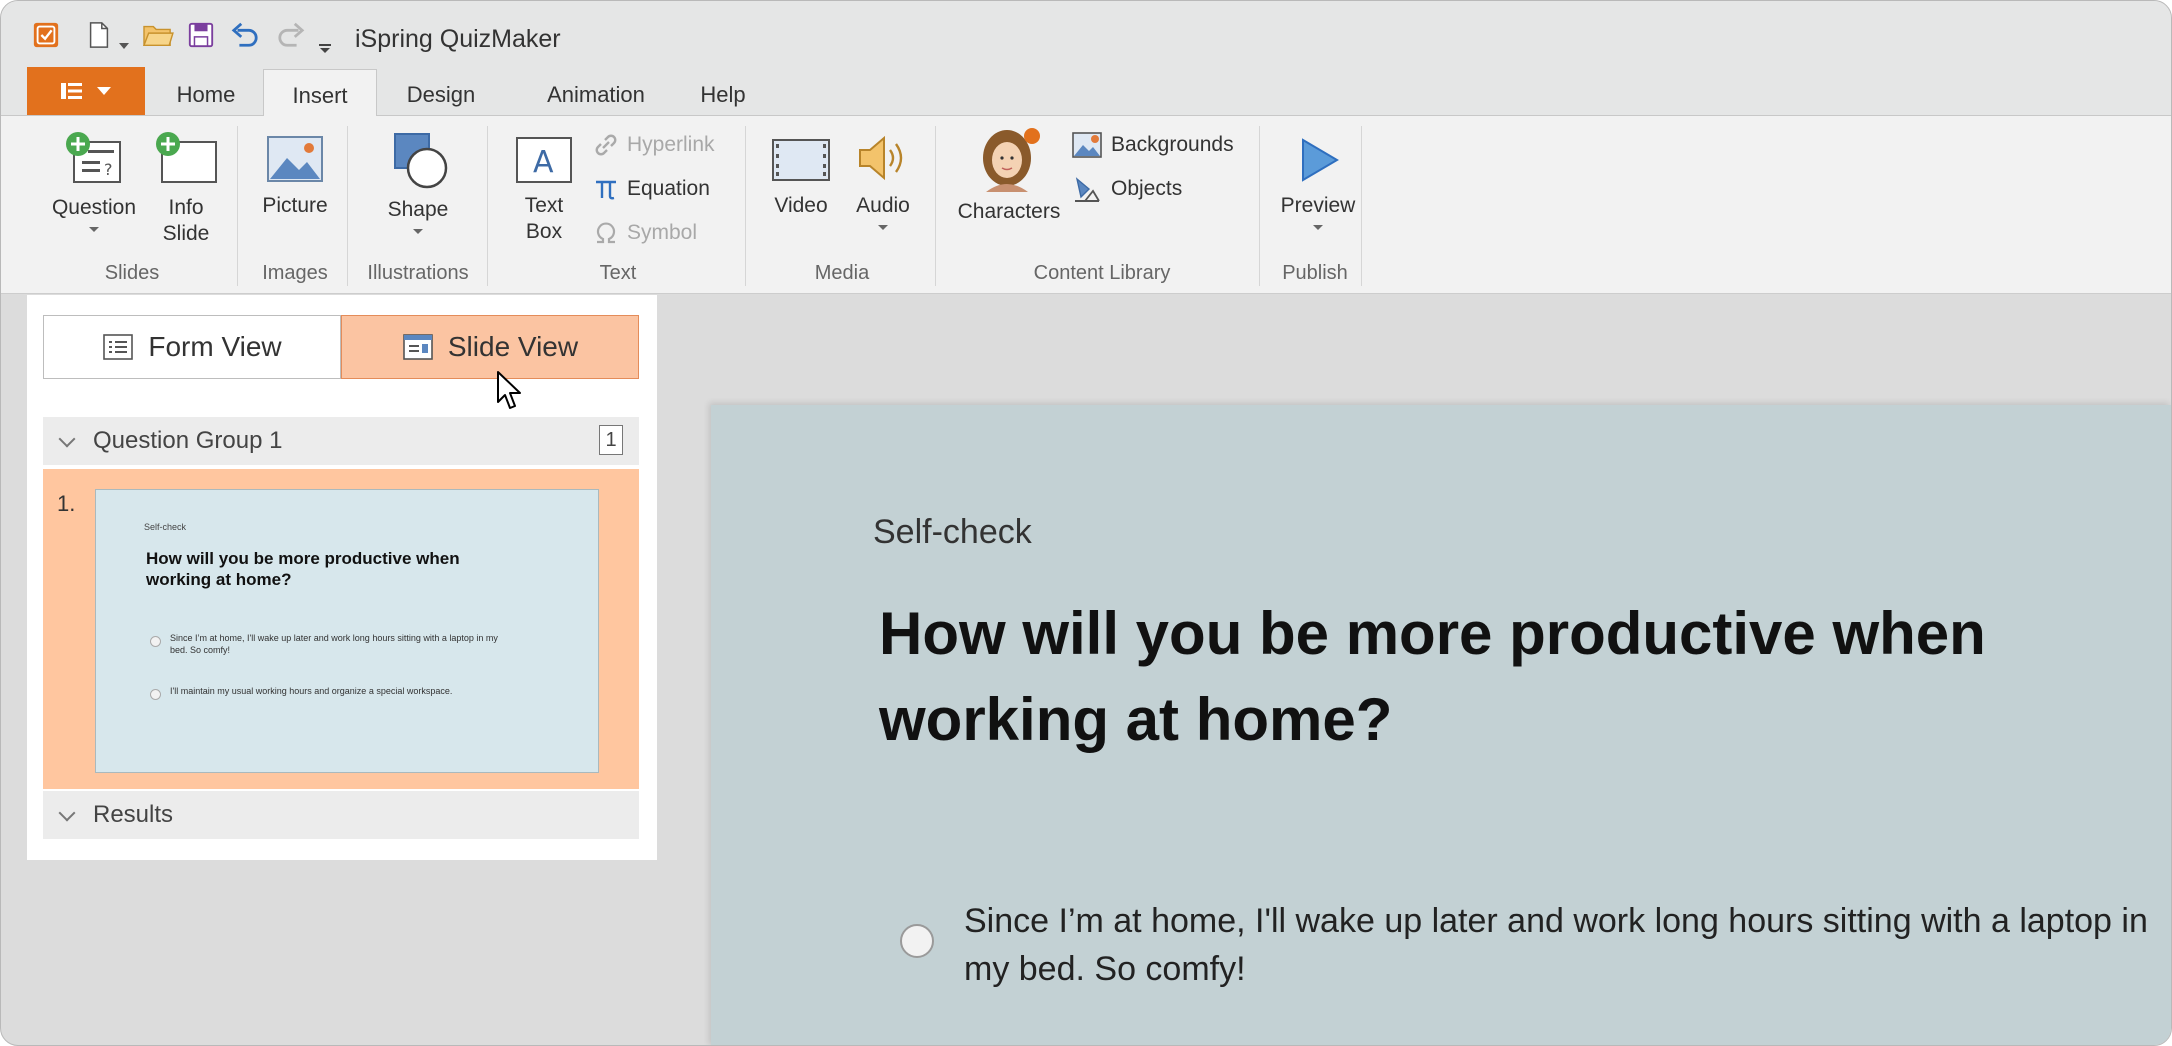 The width and height of the screenshot is (2172, 1046). Describe the element at coordinates (186, 233) in the screenshot. I see `info-label-2: Slide` at that location.